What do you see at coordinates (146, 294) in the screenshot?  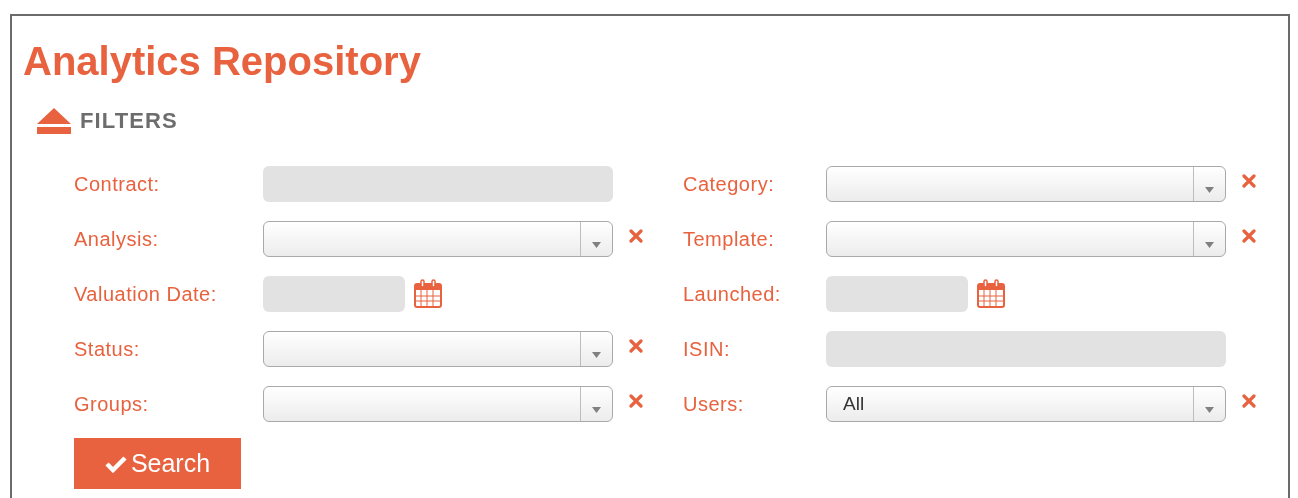 I see `field-label: Valuation Date:` at bounding box center [146, 294].